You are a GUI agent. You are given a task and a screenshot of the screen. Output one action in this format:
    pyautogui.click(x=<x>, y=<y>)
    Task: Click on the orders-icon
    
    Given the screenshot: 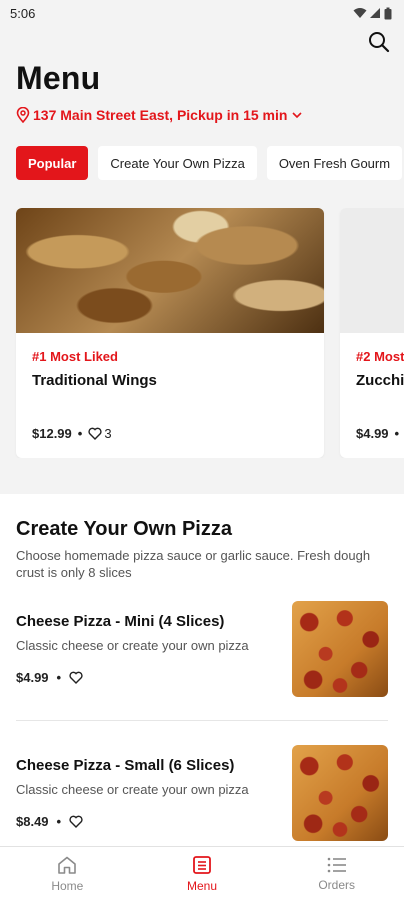 What is the action you would take?
    pyautogui.click(x=336, y=864)
    